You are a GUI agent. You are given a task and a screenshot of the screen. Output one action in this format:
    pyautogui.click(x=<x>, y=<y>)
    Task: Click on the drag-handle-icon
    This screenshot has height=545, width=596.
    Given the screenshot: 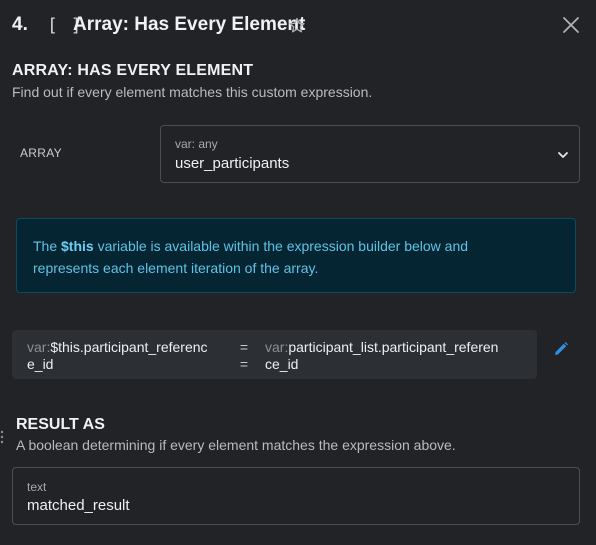 What is the action you would take?
    pyautogui.click(x=2, y=437)
    